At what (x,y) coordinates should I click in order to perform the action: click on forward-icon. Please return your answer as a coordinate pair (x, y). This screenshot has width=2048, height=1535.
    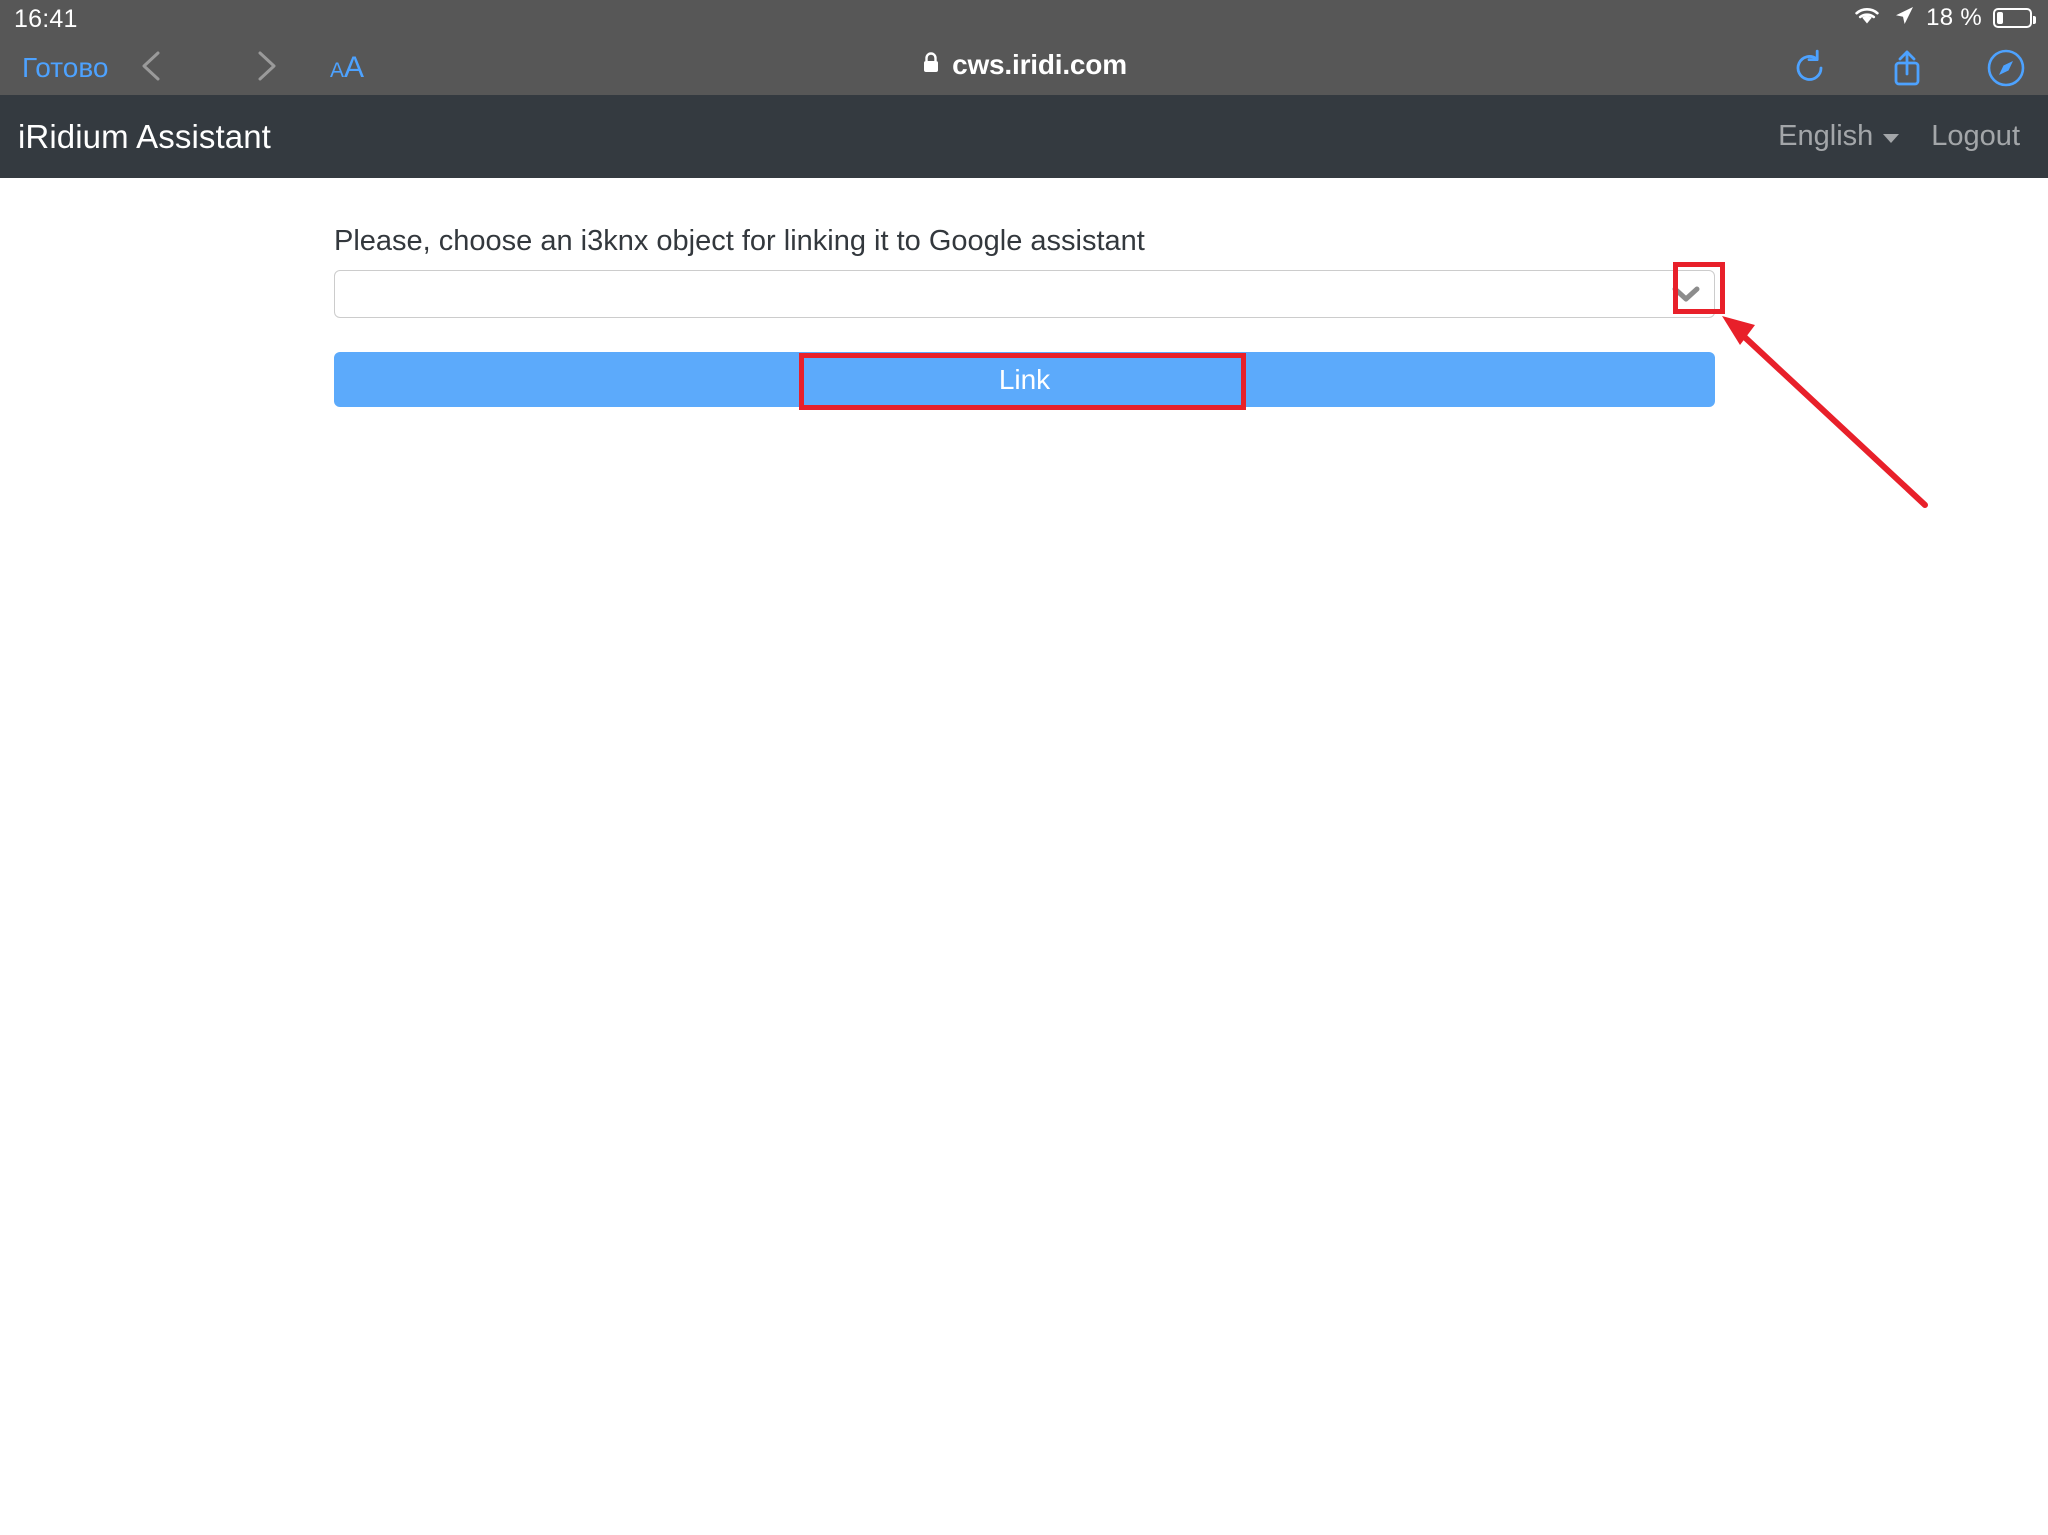
    Looking at the image, I should click on (265, 68).